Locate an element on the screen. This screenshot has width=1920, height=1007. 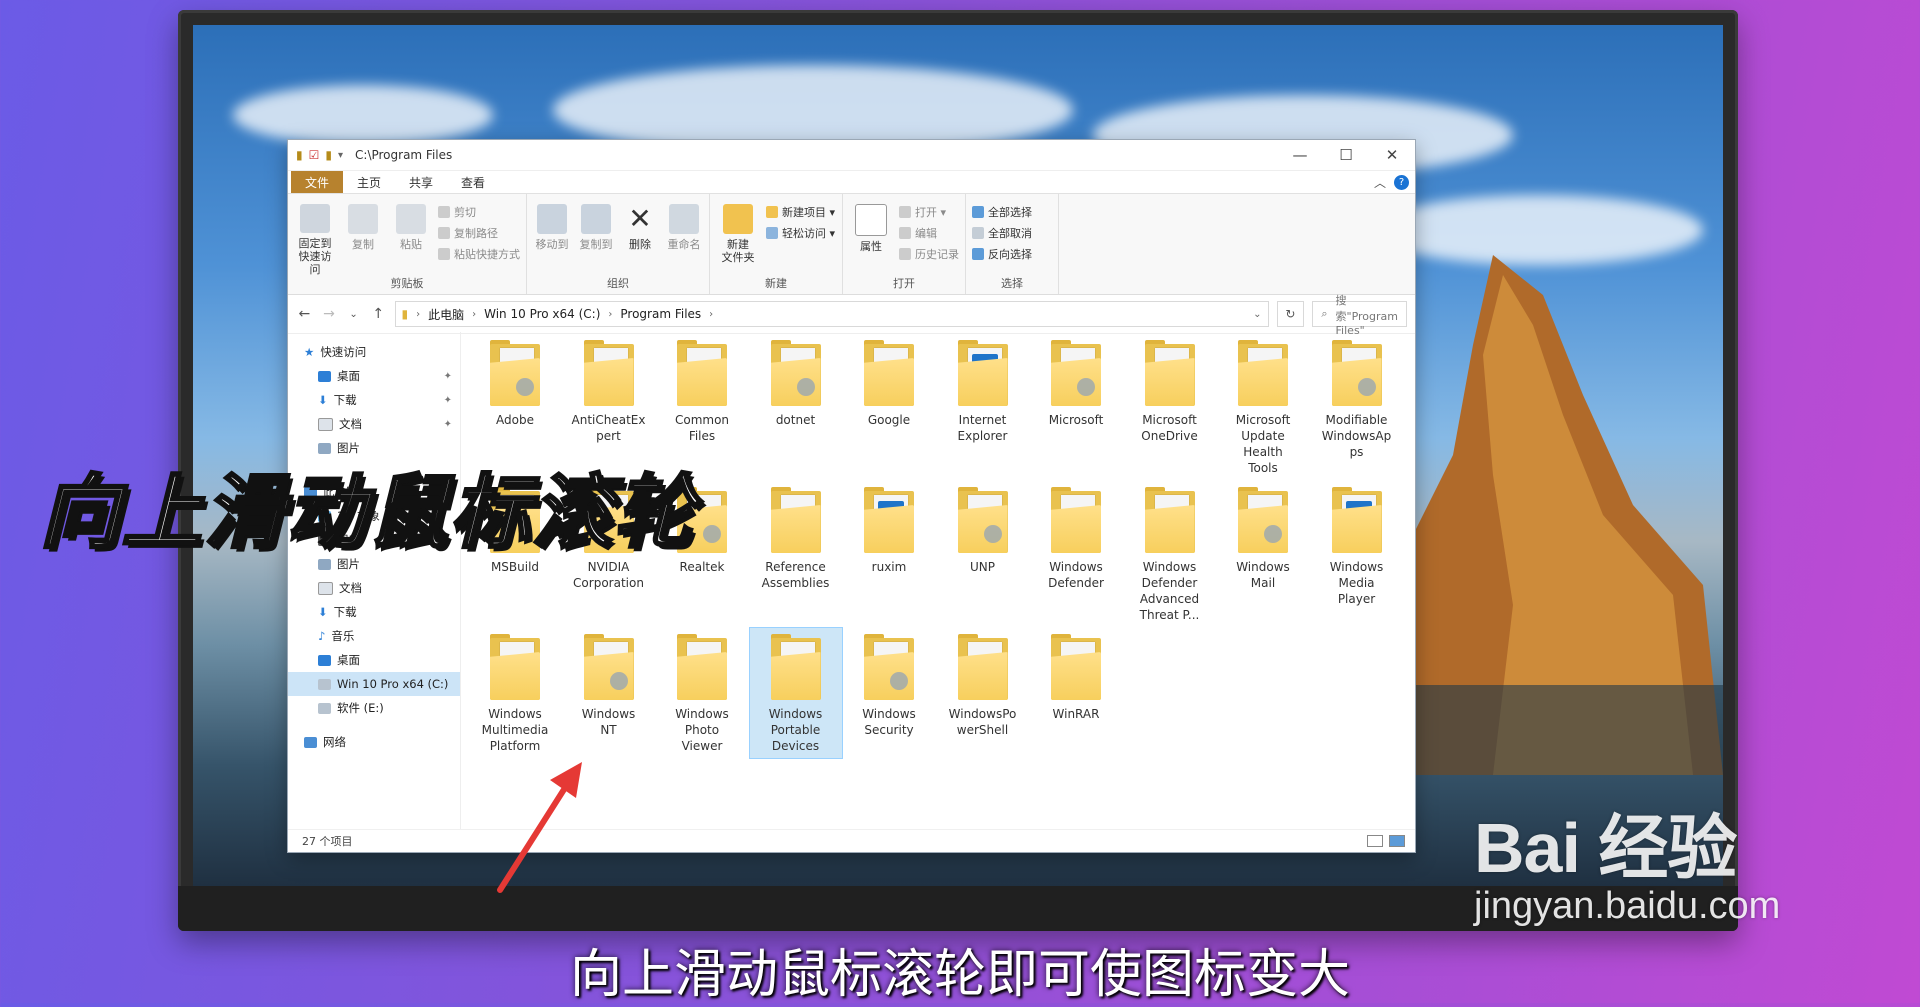
folder-item: Internet Explorer is located at coordinates (983, 391).